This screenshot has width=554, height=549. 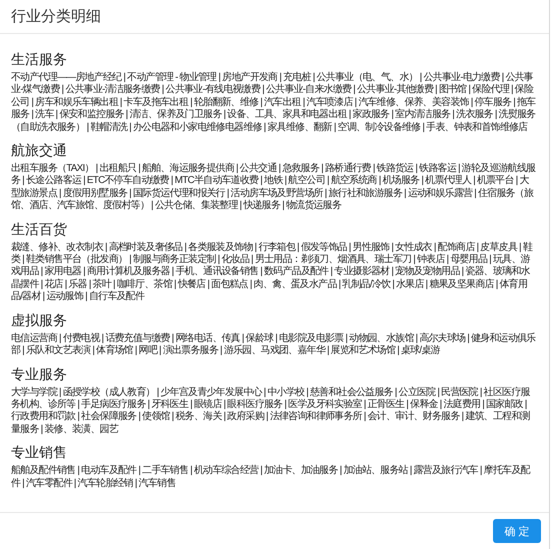 I want to click on category-list: 不动产代理——房地产经纪 | 不动产管理 - 物业管理 | 房地产开发商 | 充电桩 | 公共事业（电、气、水） | 公共事业-电力缴费 | 公共事业-煤气缴费 | 公共事业-清洁服务缴费 | 公共事业-有线电视缴费 | 公共事业-自来水缴费 | 公共事业-其他缴费 | 图书馆 | 保险代理 | 保险公司 | 房车和娱乐车辆出租 | 卡车及拖车出租 | 轮胎翻新、维修 | 汽车出租 | 汽车喷漆店 | 汽车维修、保养、美容装饰 | 停车服务 | 拖车服务 | 洗车 | 保安和监控服务 | 清洁、保养及门卫服务 | 设备、工具、家具和电器出租 | 家政服务 | 室内清洁服务 | 洗衣服务 | 洗熨服务（自助洗衣服务） | 鞋帽清洗 | 办公电器和小家电维修电器维修 | 家具维修、翻新 | 空调、制冷设备维修 | 手表、钟表和首饰维修店, so click(x=274, y=103).